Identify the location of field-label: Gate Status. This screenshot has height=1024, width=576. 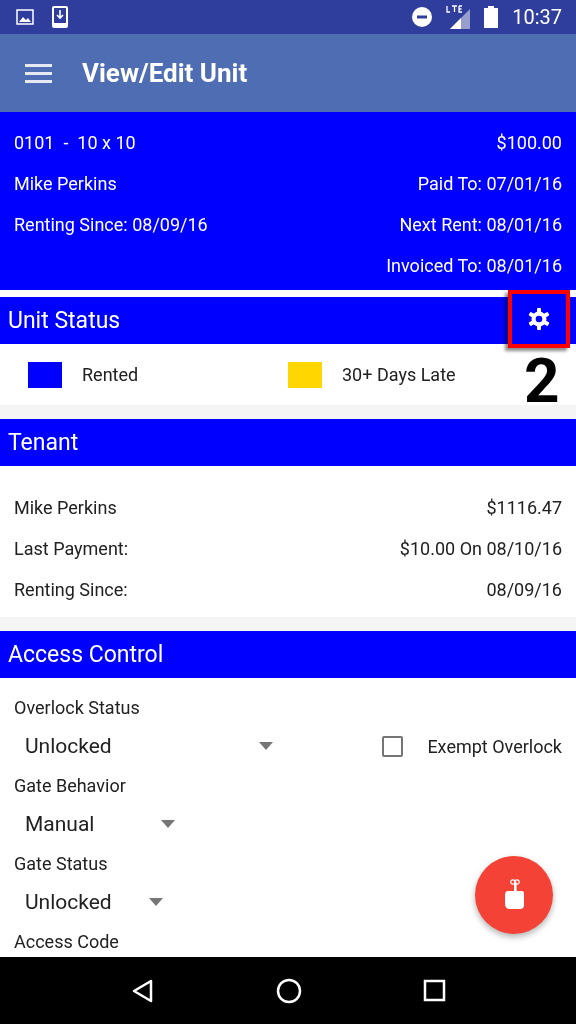
(61, 863).